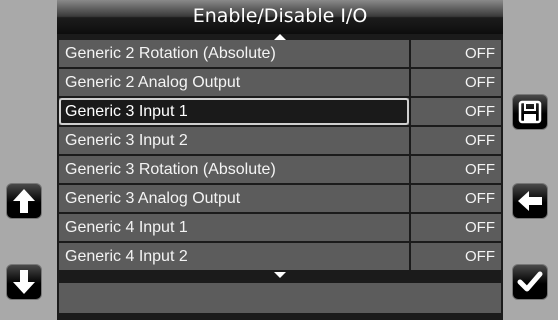 This screenshot has width=558, height=320. What do you see at coordinates (153, 82) in the screenshot?
I see `io-name: Generic 2 Analog Output` at bounding box center [153, 82].